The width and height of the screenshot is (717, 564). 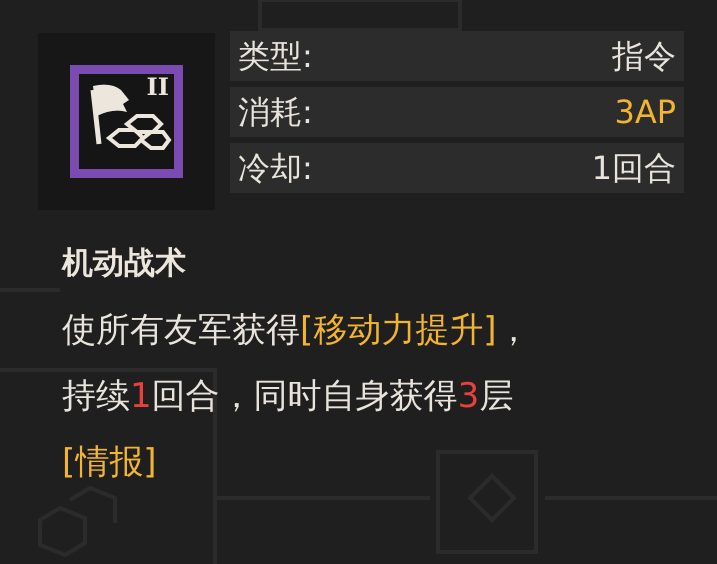 What do you see at coordinates (124, 263) in the screenshot?
I see `skill-name: 机动战术` at bounding box center [124, 263].